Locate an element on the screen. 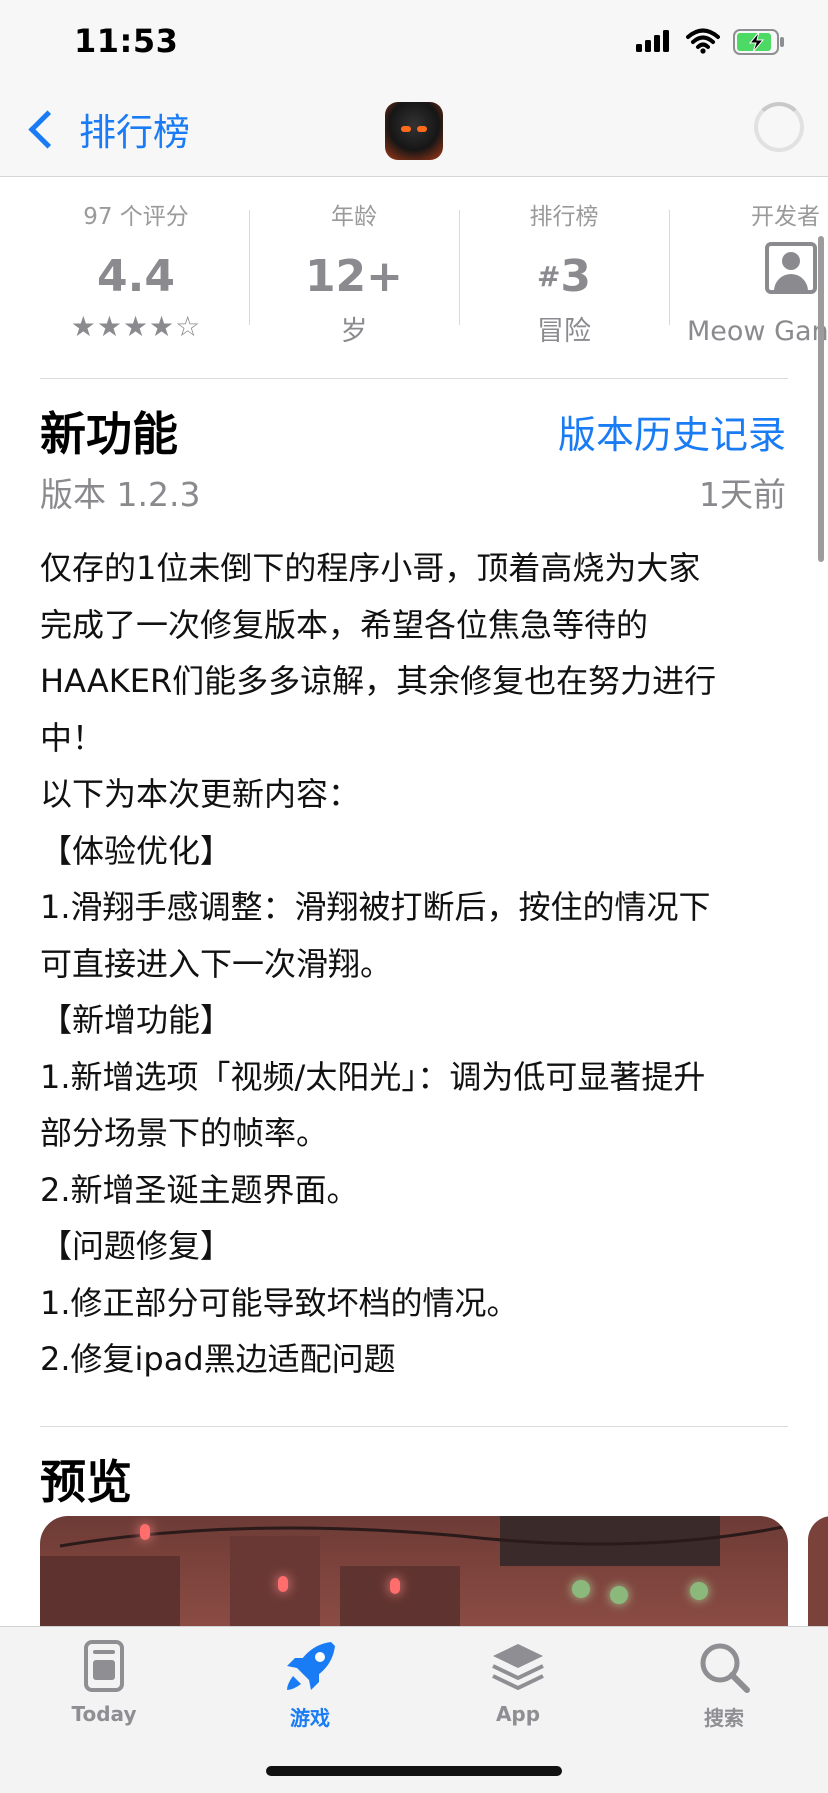 The image size is (828, 1793). battery-charging-icon is located at coordinates (758, 42).